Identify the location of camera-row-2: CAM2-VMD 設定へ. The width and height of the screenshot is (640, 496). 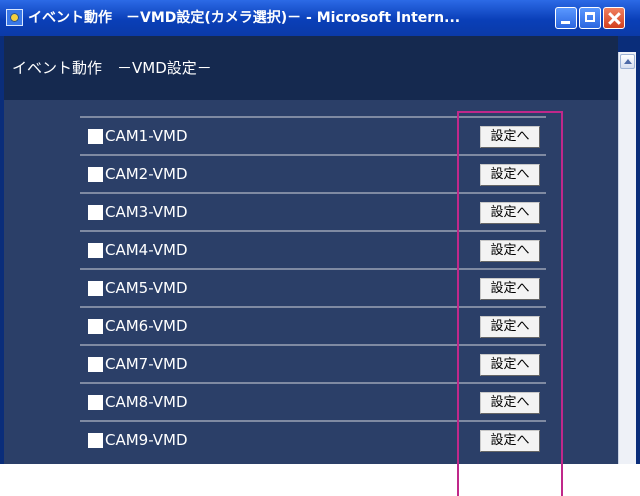
(313, 173).